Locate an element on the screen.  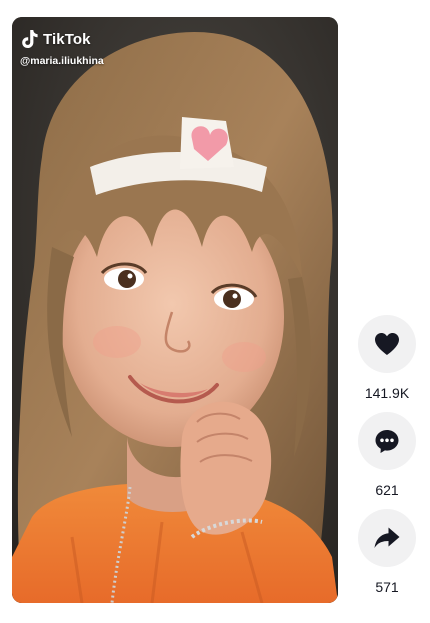
heart-icon is located at coordinates (387, 344).